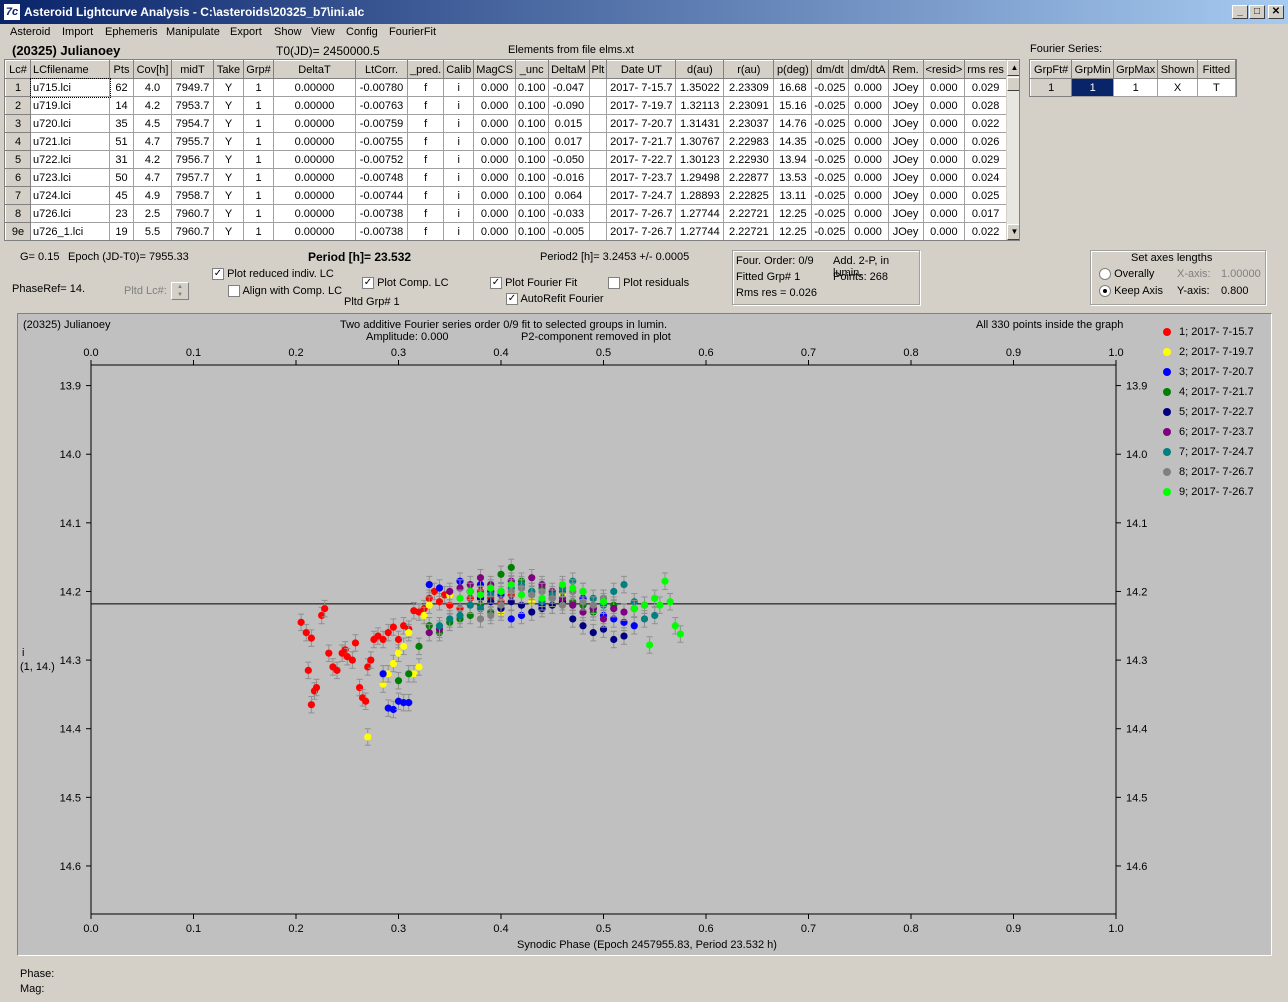  What do you see at coordinates (700, 141) in the screenshot?
I see `table-cell: 1.30767` at bounding box center [700, 141].